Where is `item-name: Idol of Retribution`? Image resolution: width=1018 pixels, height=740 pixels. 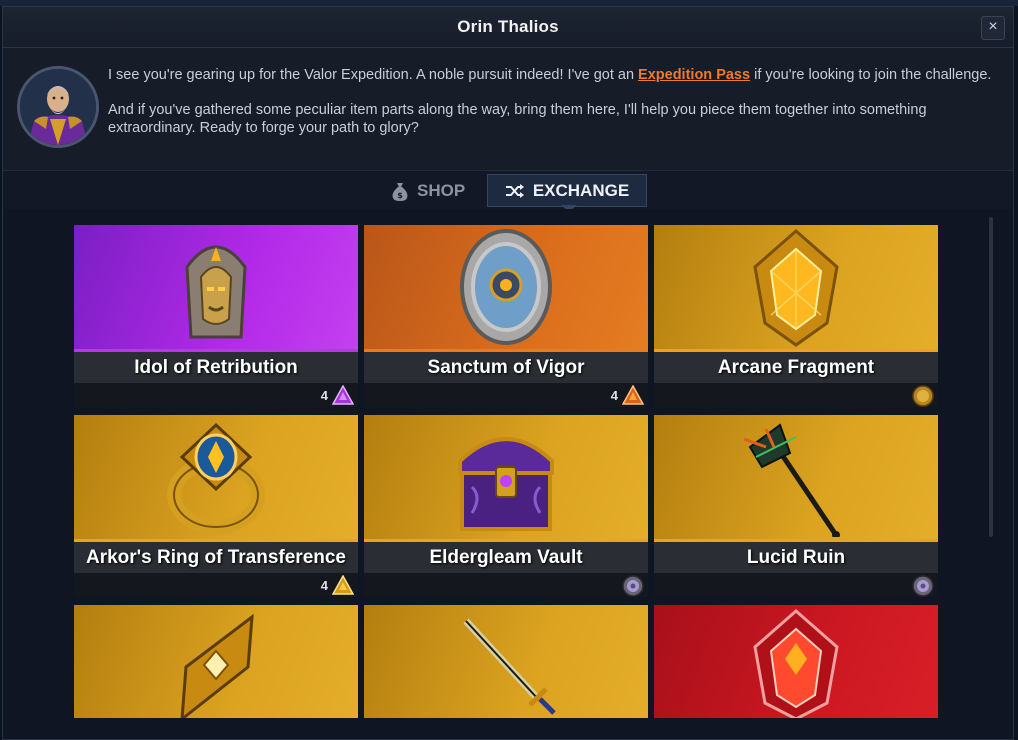 item-name: Idol of Retribution is located at coordinates (216, 367).